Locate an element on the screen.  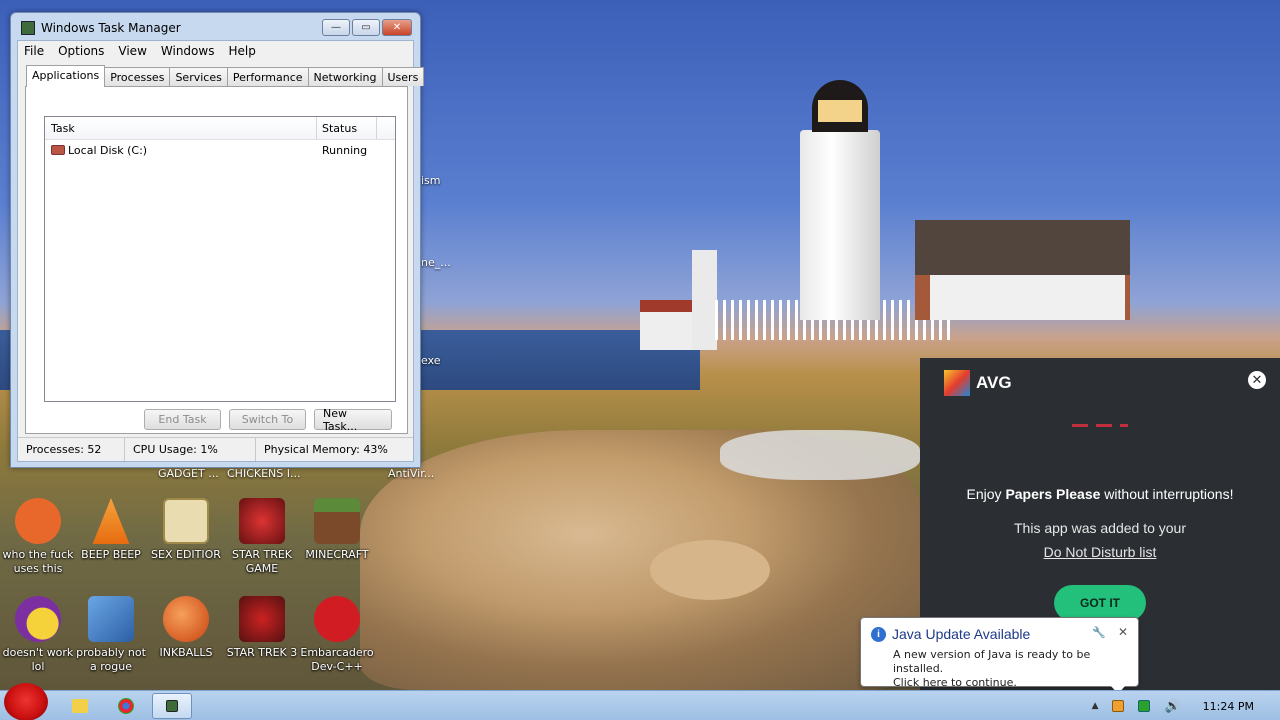
desktop-icon-hxd: SEX EDITIOR is located at coordinates (186, 530).